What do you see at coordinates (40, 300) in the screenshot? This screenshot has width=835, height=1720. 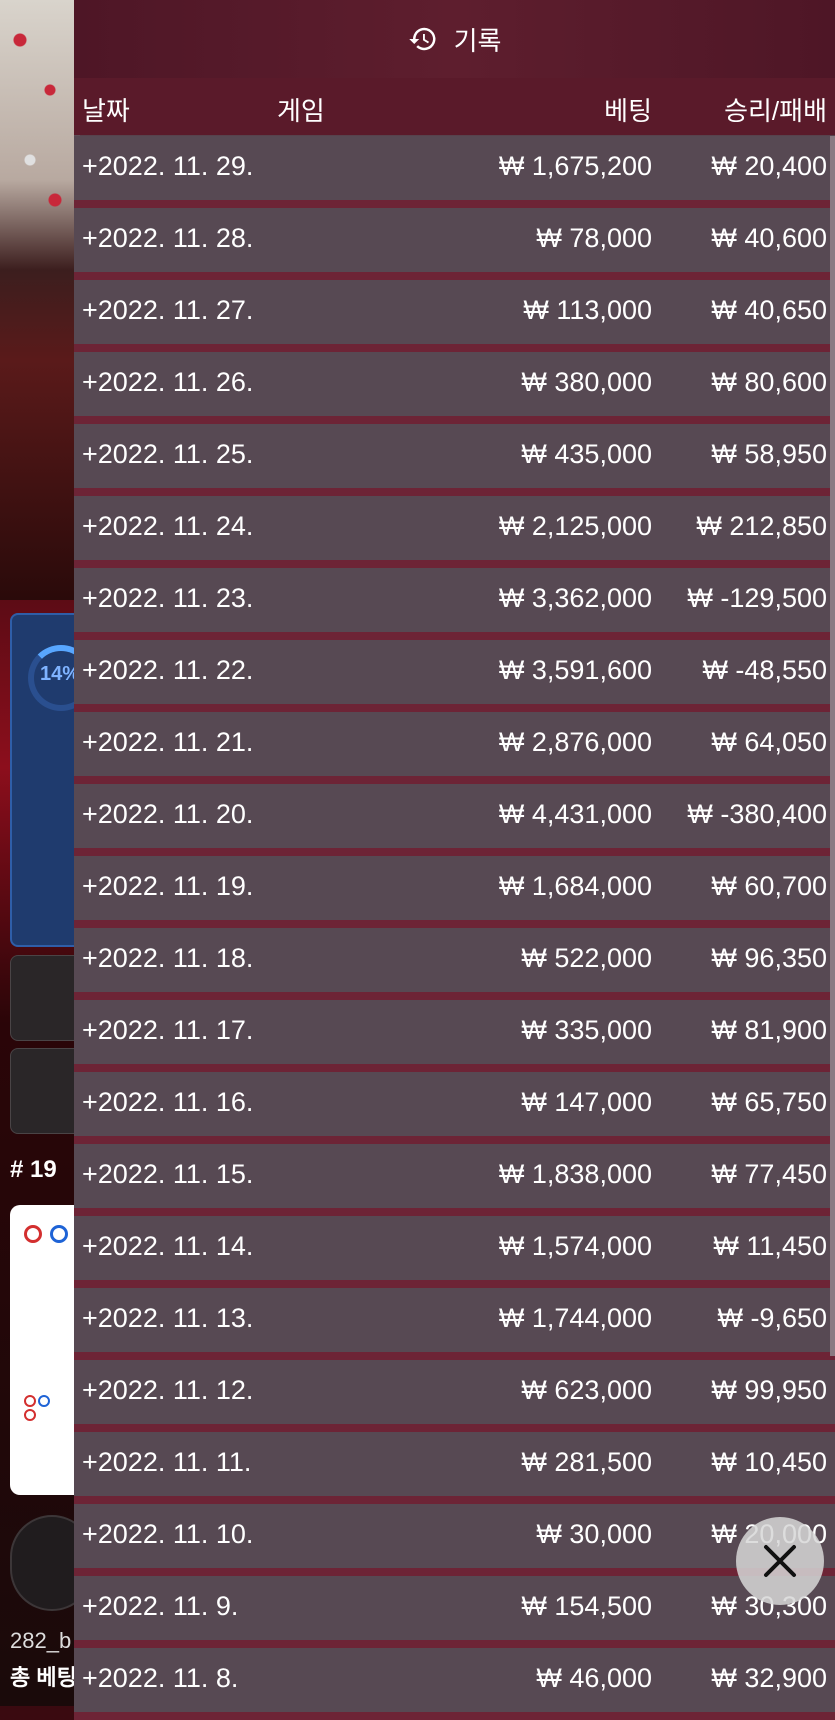 I see `table-artwork` at bounding box center [40, 300].